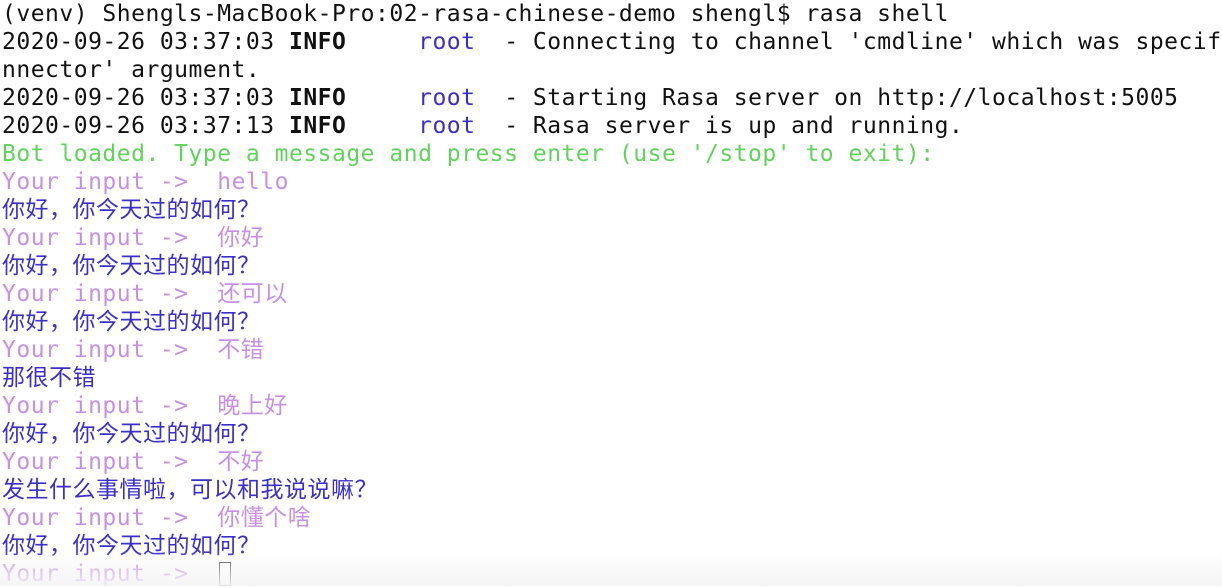  Describe the element at coordinates (612, 462) in the screenshot. I see `user-input-line: Your input -> 不好` at that location.